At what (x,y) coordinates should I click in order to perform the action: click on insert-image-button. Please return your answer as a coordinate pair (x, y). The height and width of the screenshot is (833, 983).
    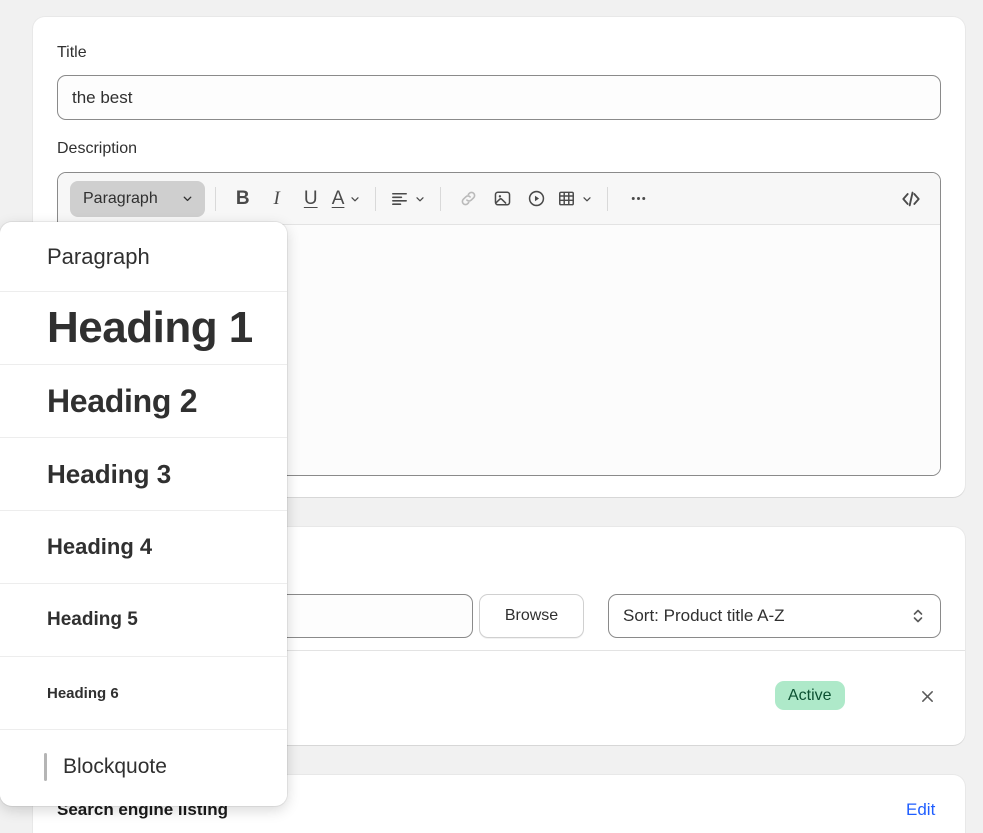
    Looking at the image, I should click on (502, 199).